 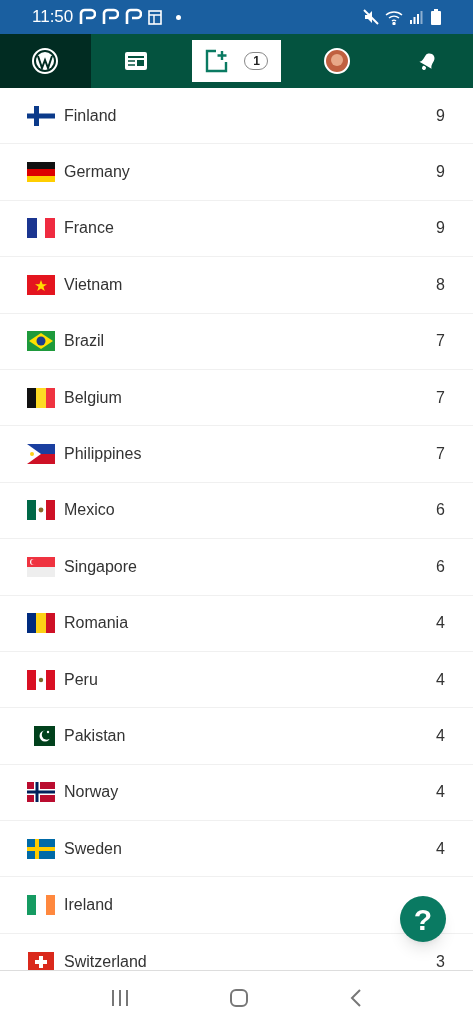 What do you see at coordinates (239, 997) in the screenshot?
I see `home-button` at bounding box center [239, 997].